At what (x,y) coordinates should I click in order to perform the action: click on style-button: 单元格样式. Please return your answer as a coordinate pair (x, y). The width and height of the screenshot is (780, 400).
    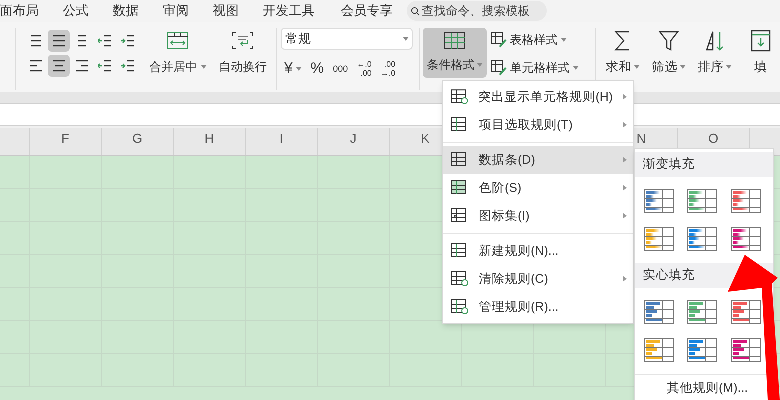
    Looking at the image, I should click on (538, 68).